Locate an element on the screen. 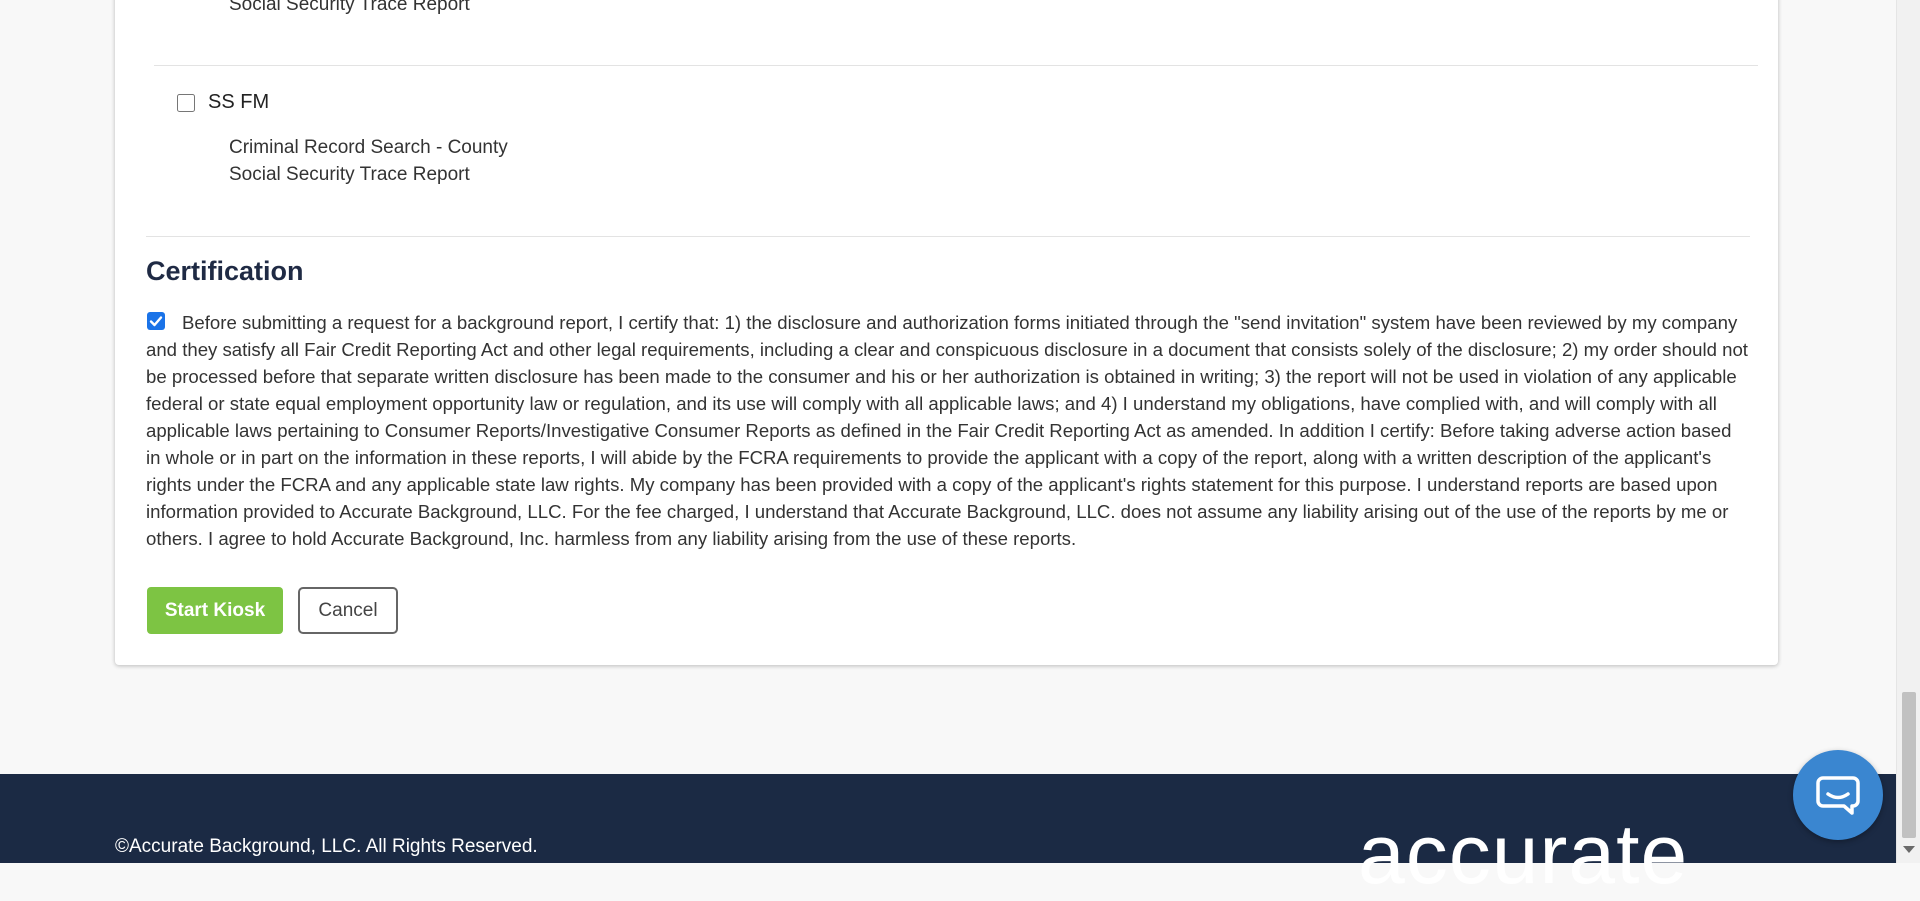 Image resolution: width=1920 pixels, height=901 pixels. checkmark-icon is located at coordinates (156, 321).